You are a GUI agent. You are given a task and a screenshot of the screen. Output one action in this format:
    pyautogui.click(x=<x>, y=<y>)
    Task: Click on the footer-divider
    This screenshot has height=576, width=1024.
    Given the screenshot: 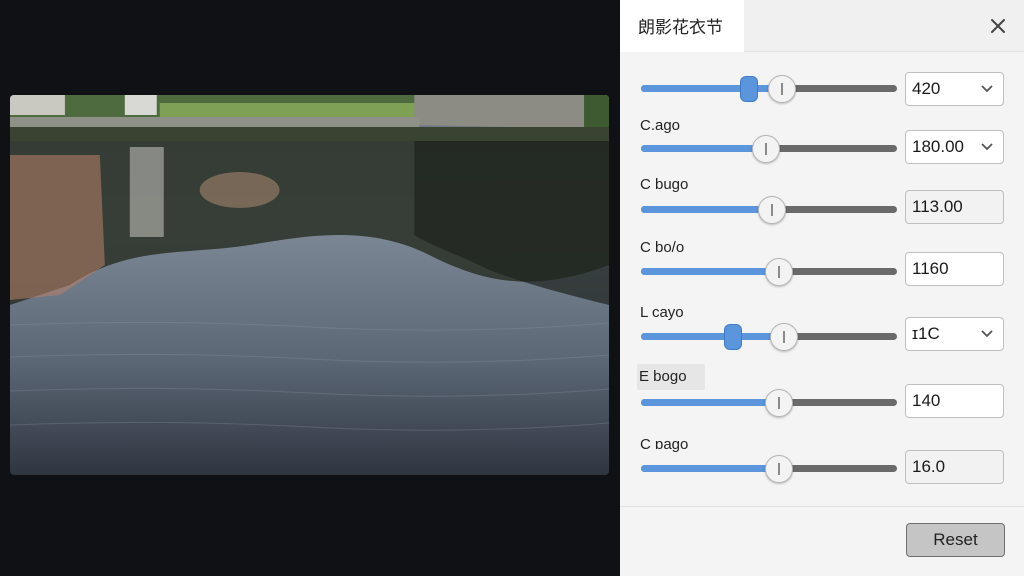 What is the action you would take?
    pyautogui.click(x=822, y=506)
    